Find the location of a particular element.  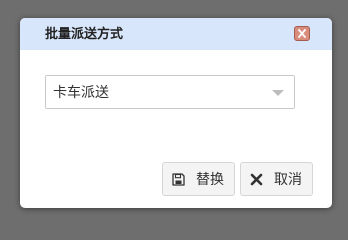

x-icon is located at coordinates (256, 179).